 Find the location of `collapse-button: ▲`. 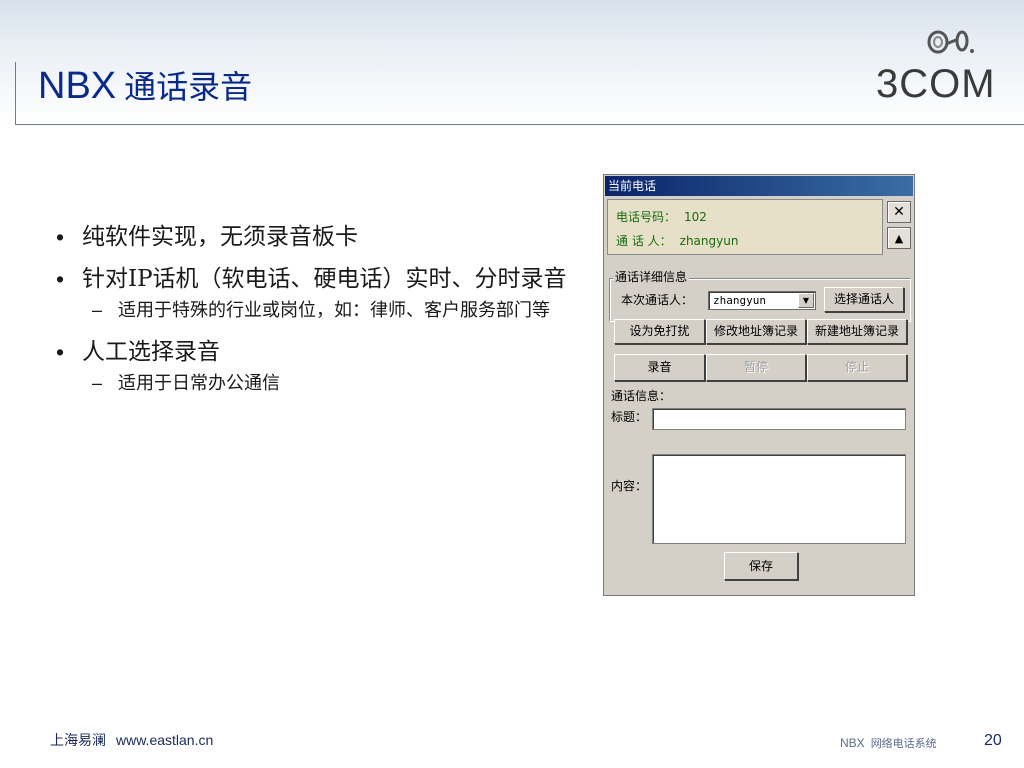

collapse-button: ▲ is located at coordinates (899, 238).